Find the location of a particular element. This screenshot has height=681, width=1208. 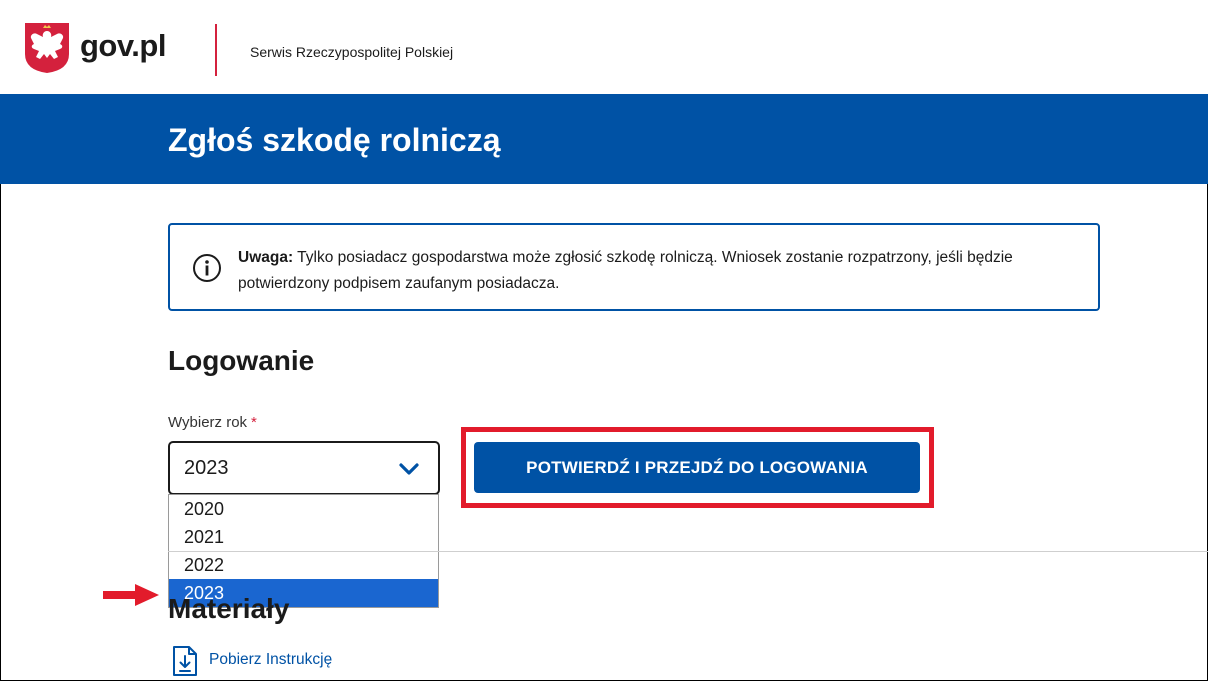

red-arrow-icon is located at coordinates (131, 595).